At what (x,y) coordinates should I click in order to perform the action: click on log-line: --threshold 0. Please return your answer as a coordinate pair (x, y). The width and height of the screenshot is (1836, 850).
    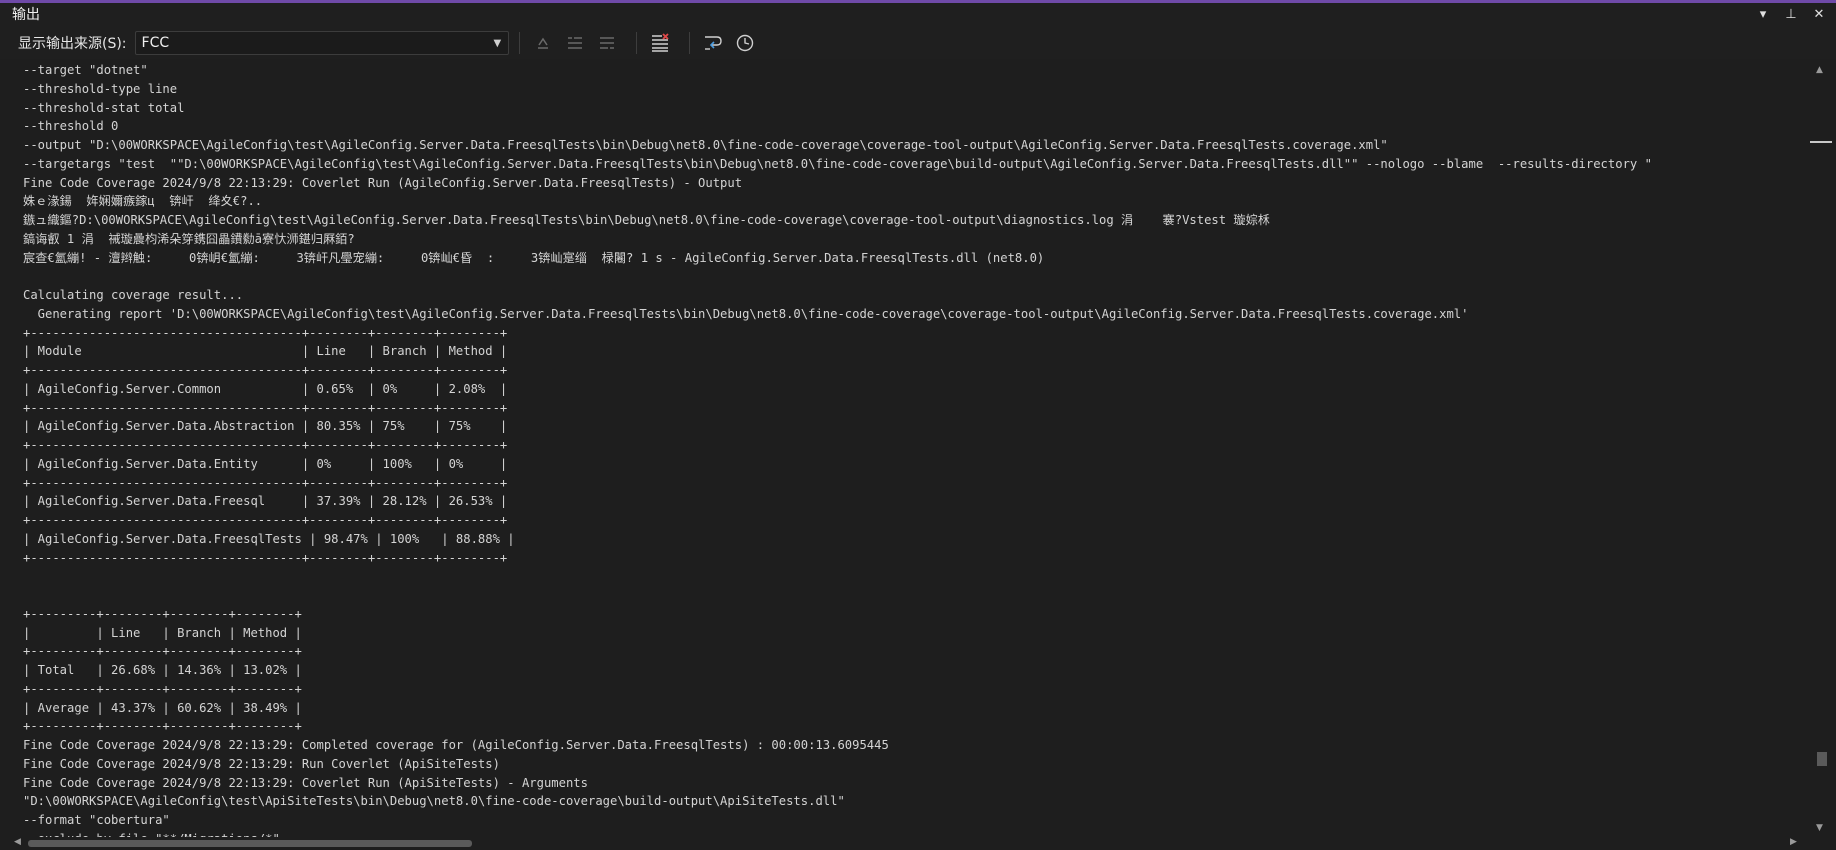
    Looking at the image, I should click on (71, 126).